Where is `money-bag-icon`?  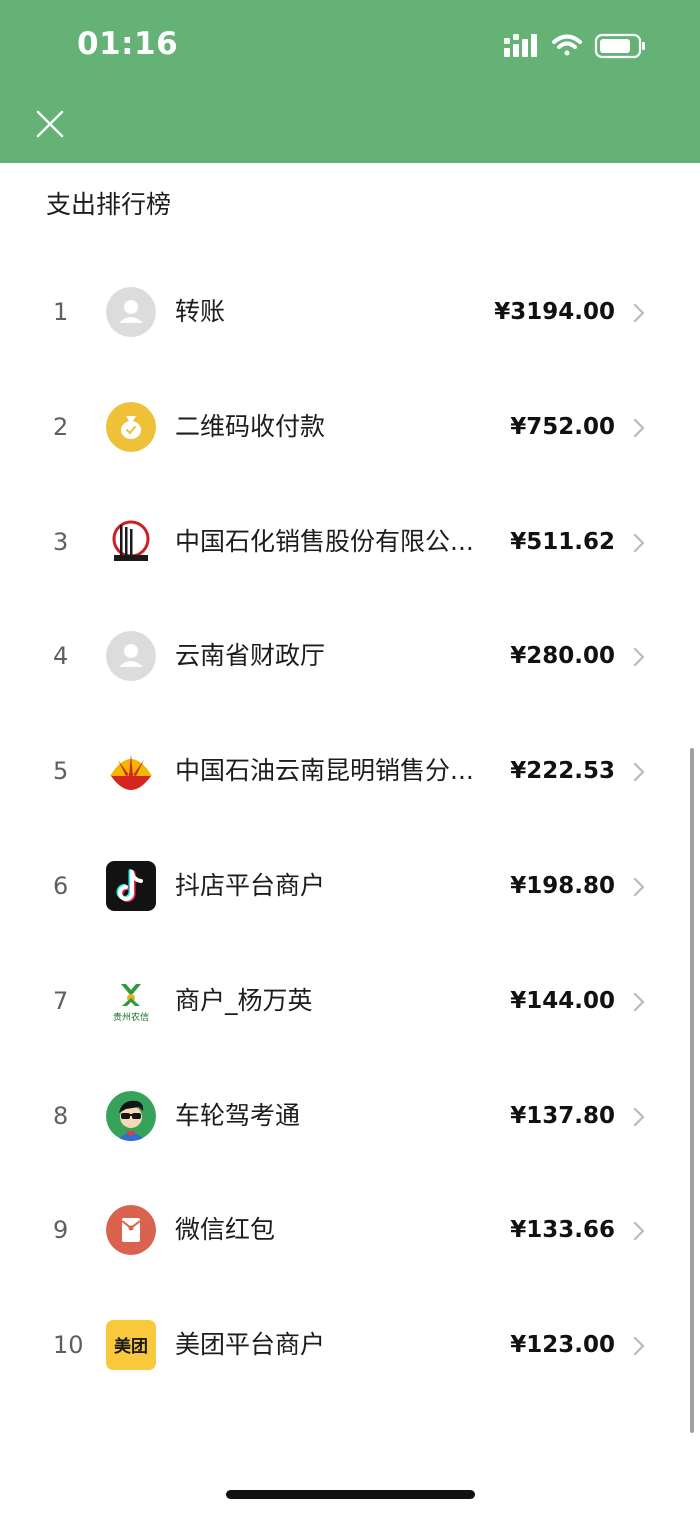 money-bag-icon is located at coordinates (131, 426).